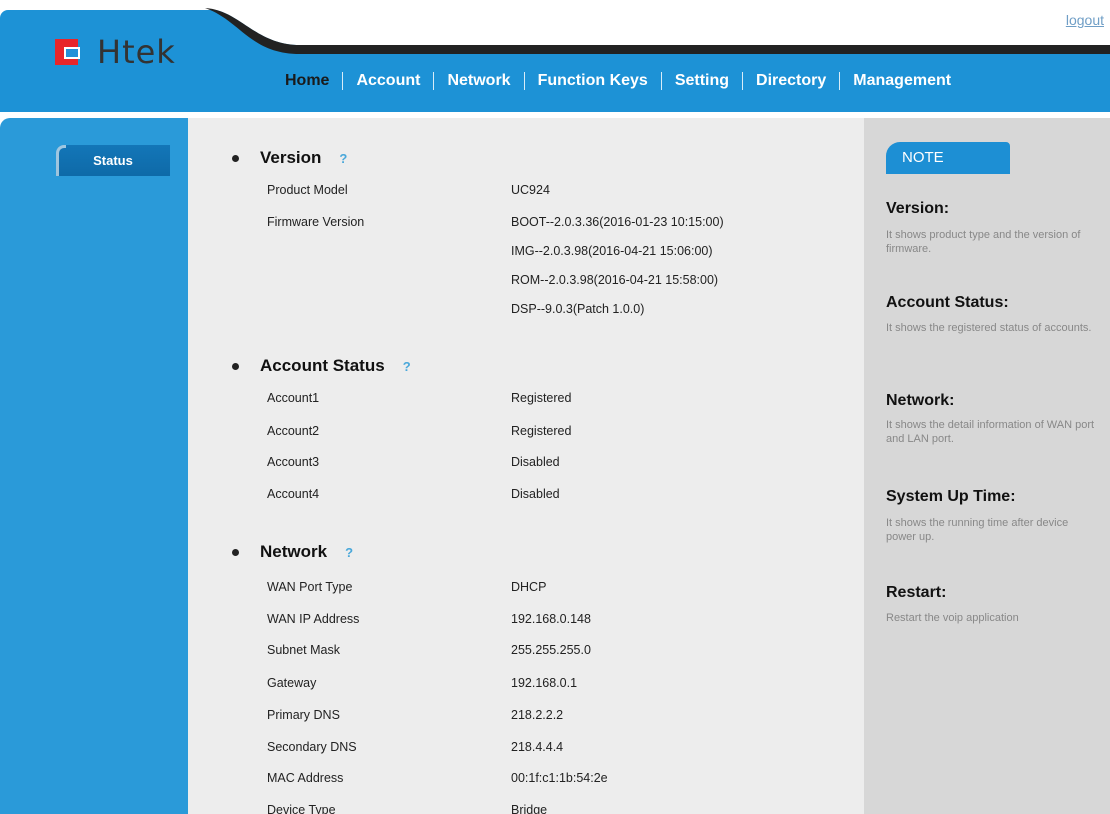 This screenshot has height=814, width=1110. Describe the element at coordinates (530, 190) in the screenshot. I see `row-value: UC924` at that location.